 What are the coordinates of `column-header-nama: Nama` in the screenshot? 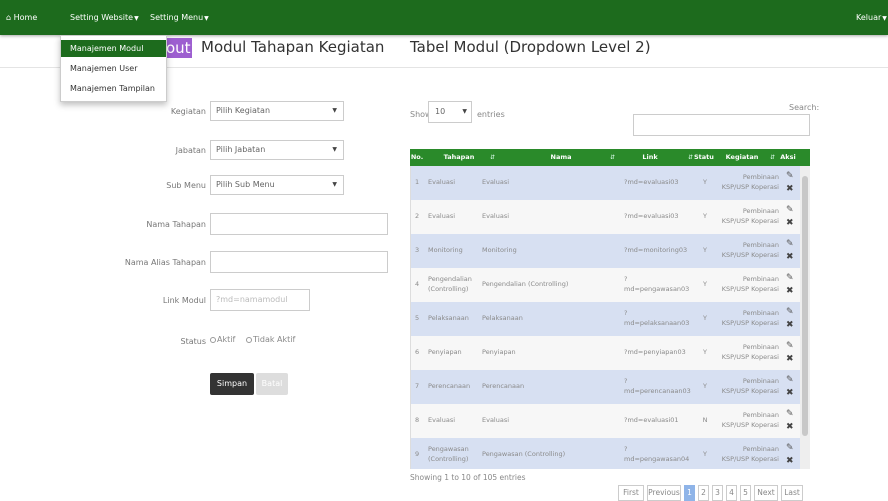 It's located at (561, 157).